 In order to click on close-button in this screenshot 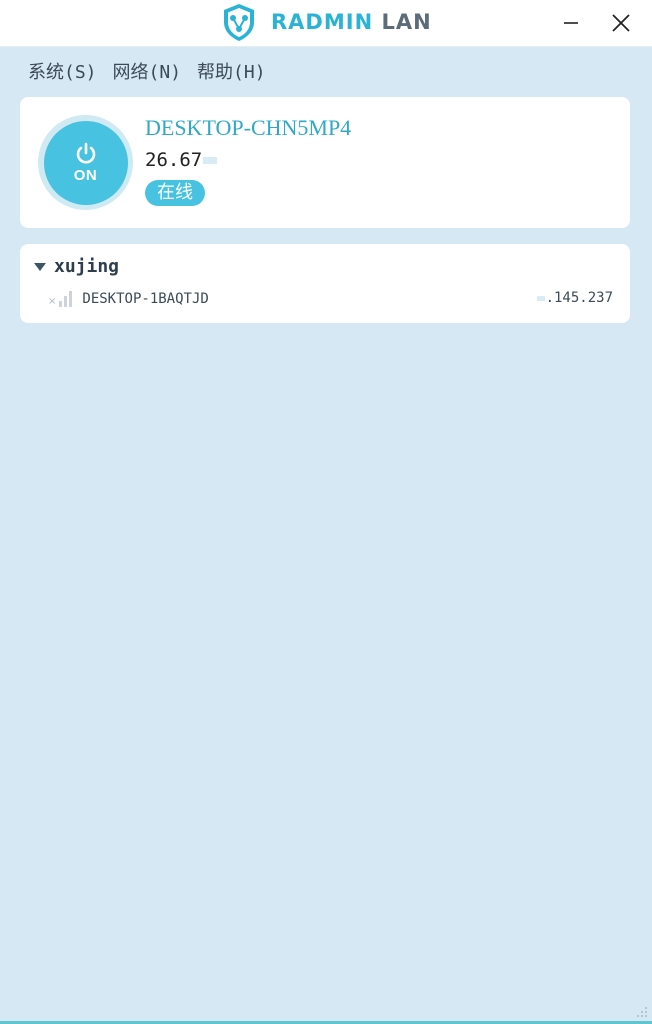, I will do `click(621, 23)`.